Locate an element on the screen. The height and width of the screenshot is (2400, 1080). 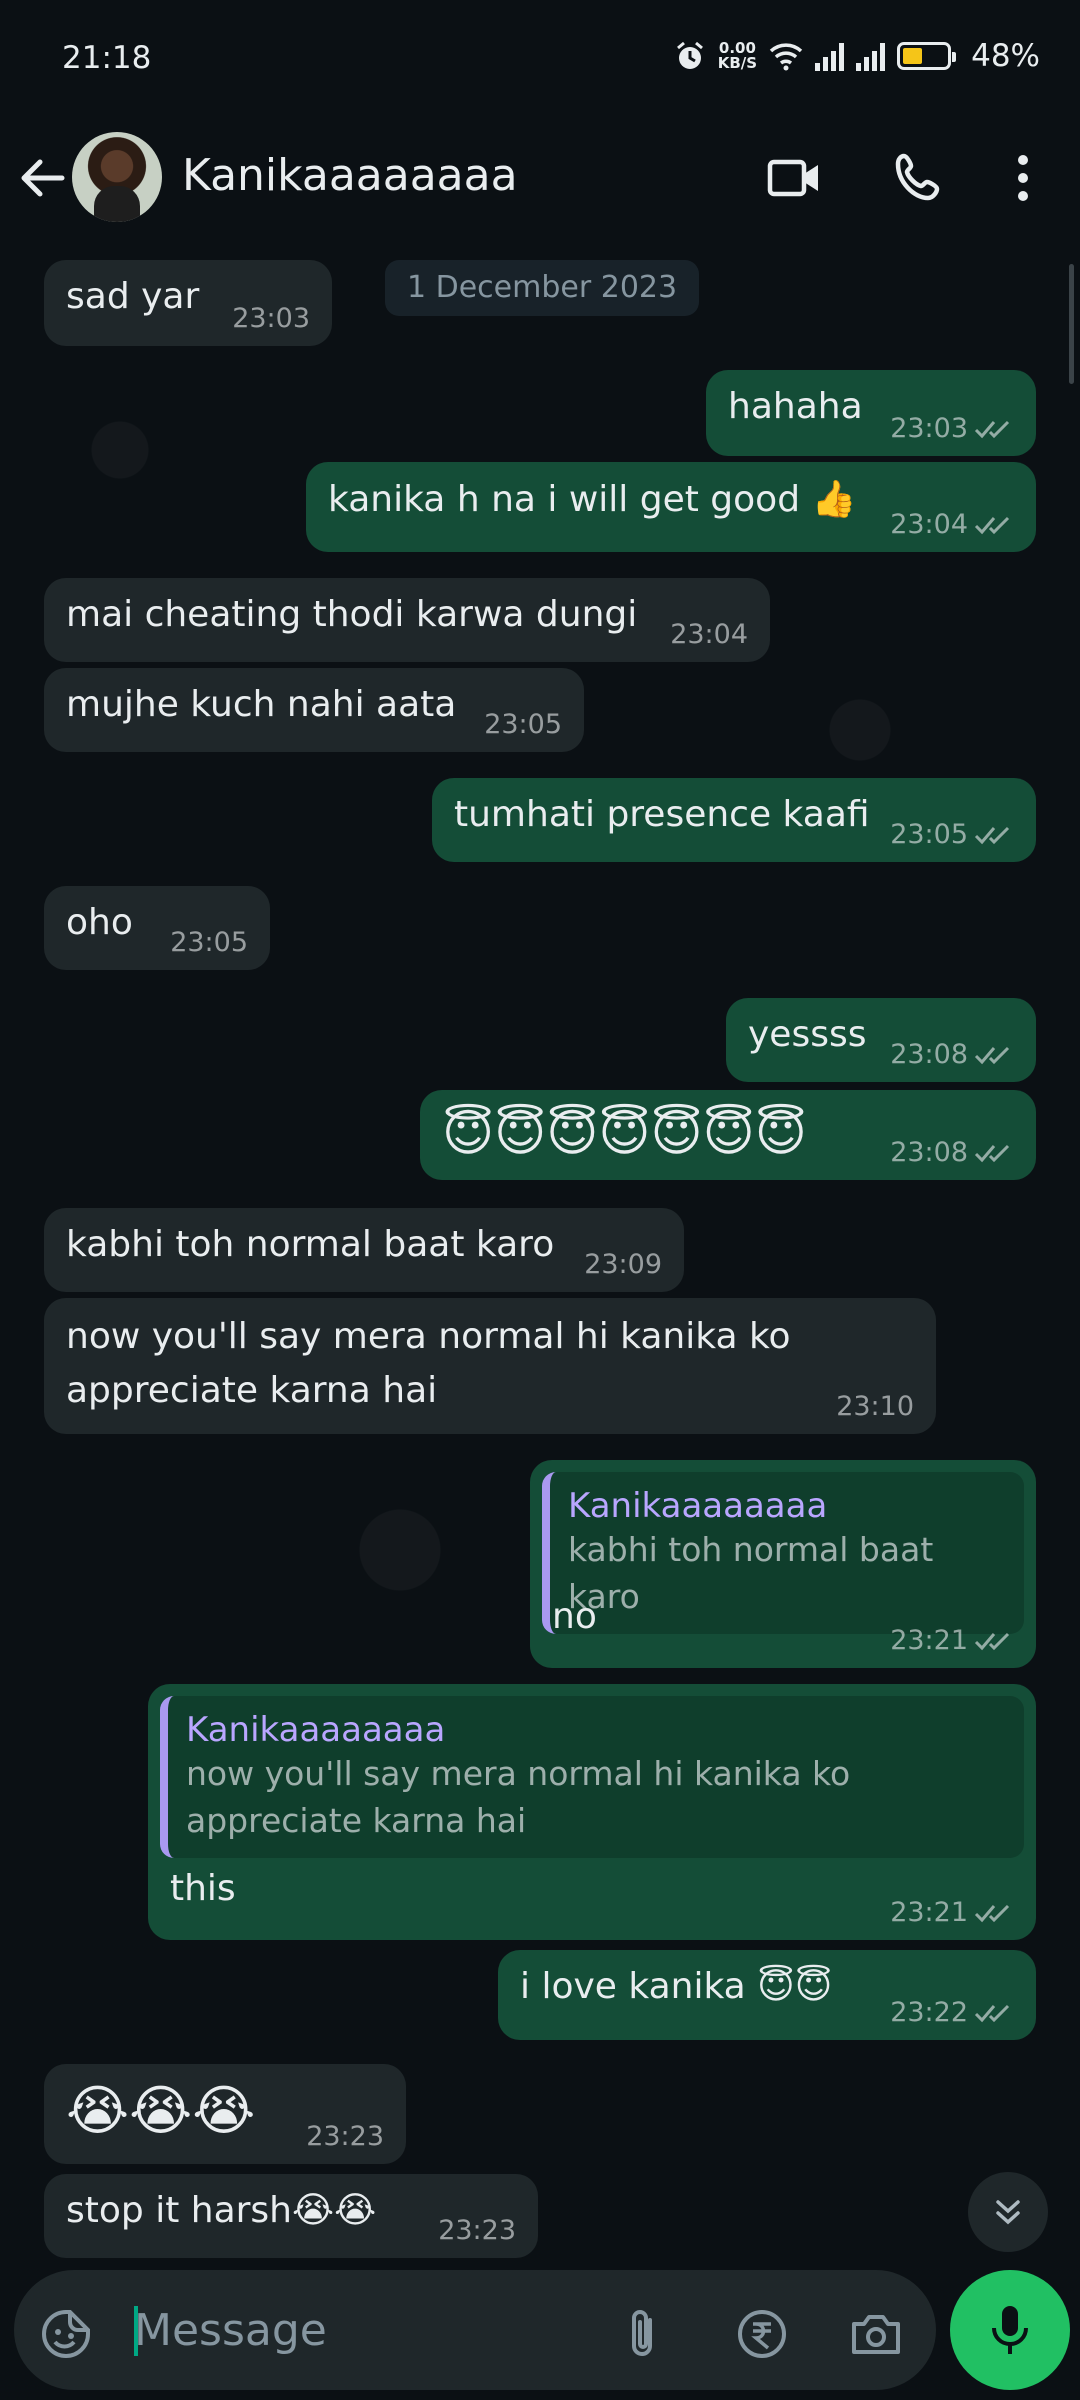
double-chevron-down-icon is located at coordinates (1008, 2212).